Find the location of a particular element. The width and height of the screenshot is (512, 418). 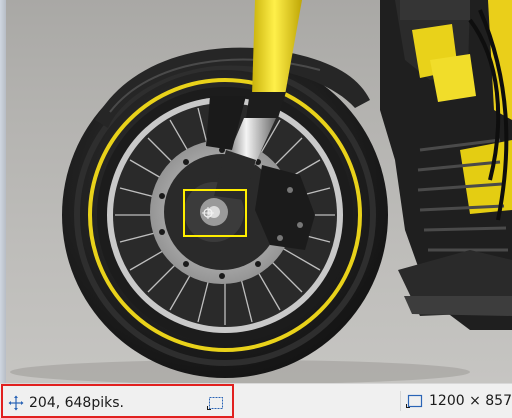

selection-size-icon is located at coordinates (215, 403).